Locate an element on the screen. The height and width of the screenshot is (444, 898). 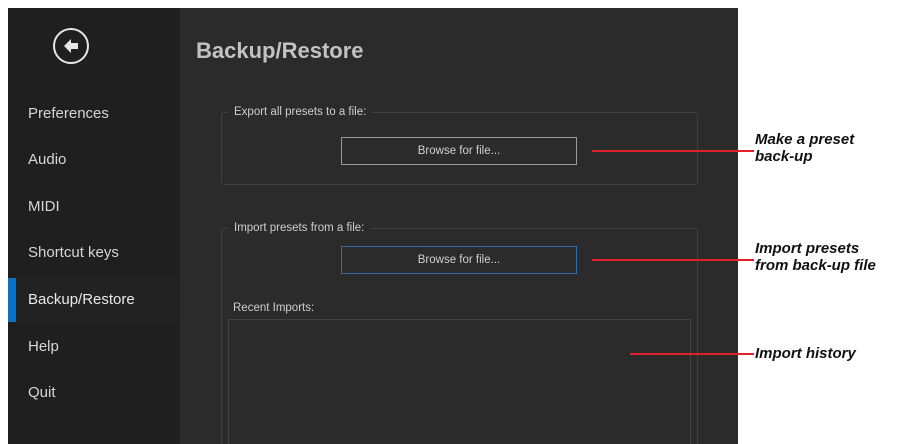
callout-line-backup is located at coordinates (673, 151).